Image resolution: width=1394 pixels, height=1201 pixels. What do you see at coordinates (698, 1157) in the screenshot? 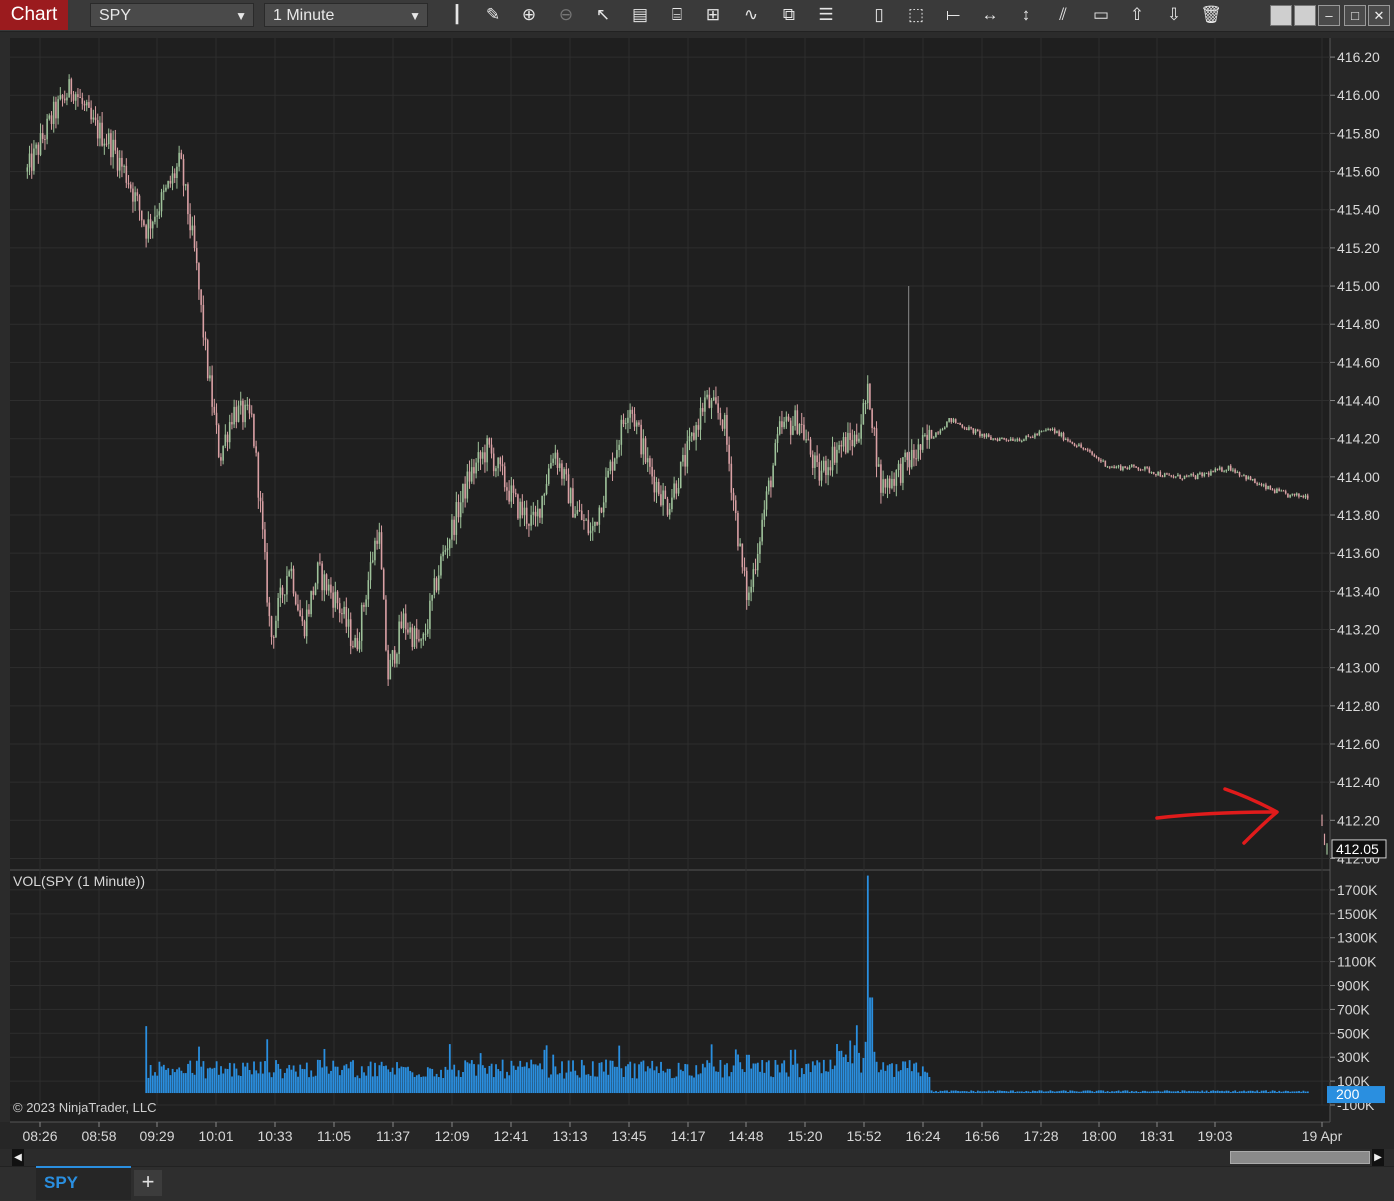
I see `horizontal-scrollbar: ◀ ▶` at bounding box center [698, 1157].